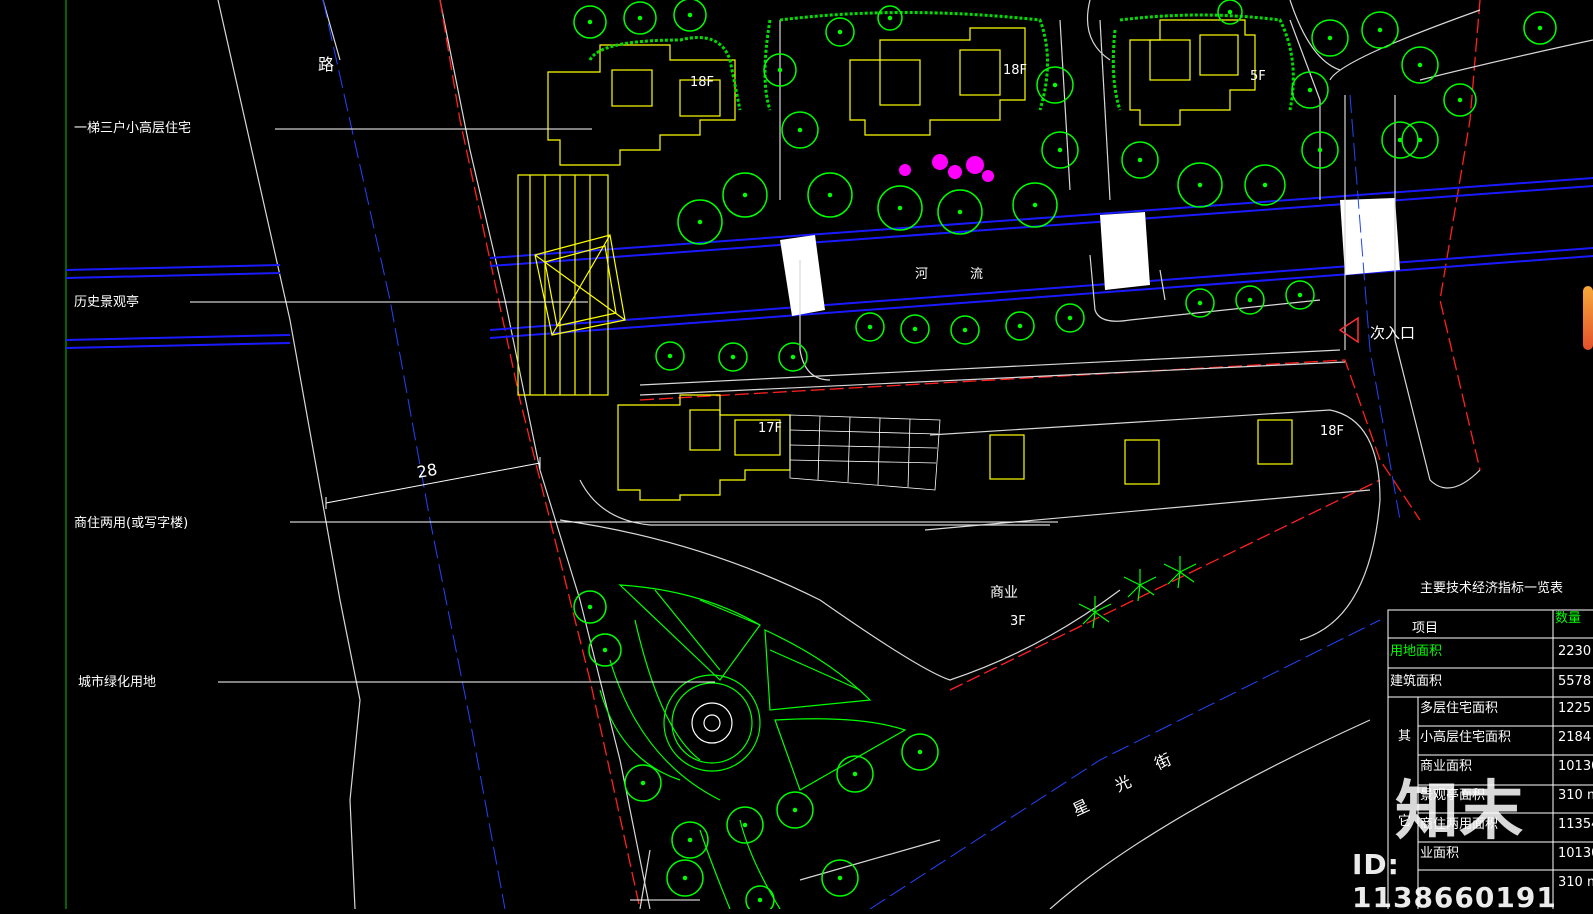 This screenshot has height=914, width=1593. Describe the element at coordinates (1416, 651) in the screenshot. I see `table-row-label: 用地面积` at that location.